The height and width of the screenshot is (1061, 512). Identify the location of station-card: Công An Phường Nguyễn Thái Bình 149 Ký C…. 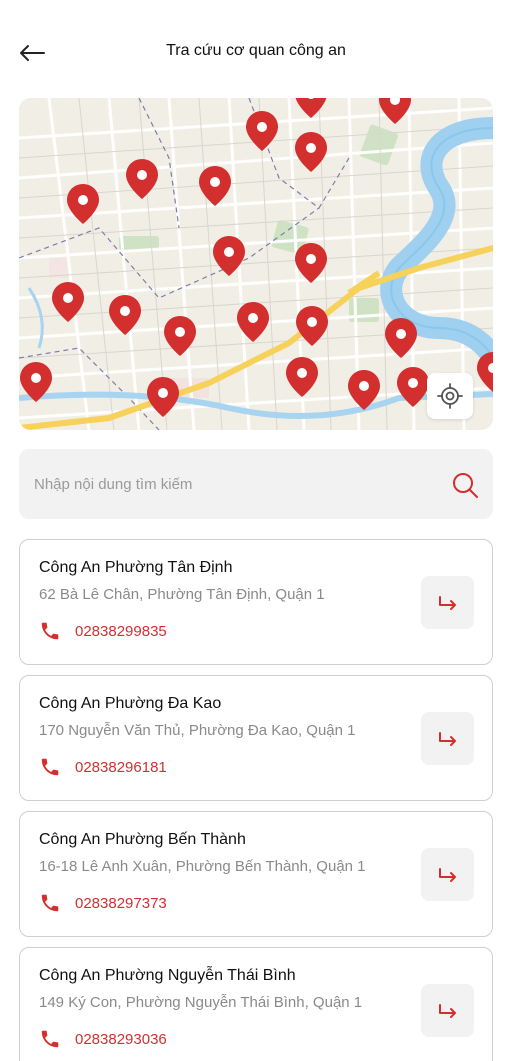
(256, 1004).